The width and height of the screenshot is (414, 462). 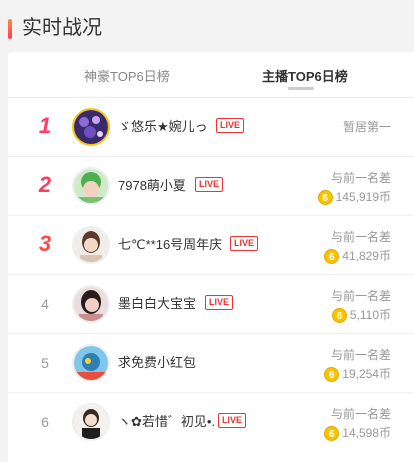 I want to click on diff-amount: 41,829币, so click(x=366, y=256).